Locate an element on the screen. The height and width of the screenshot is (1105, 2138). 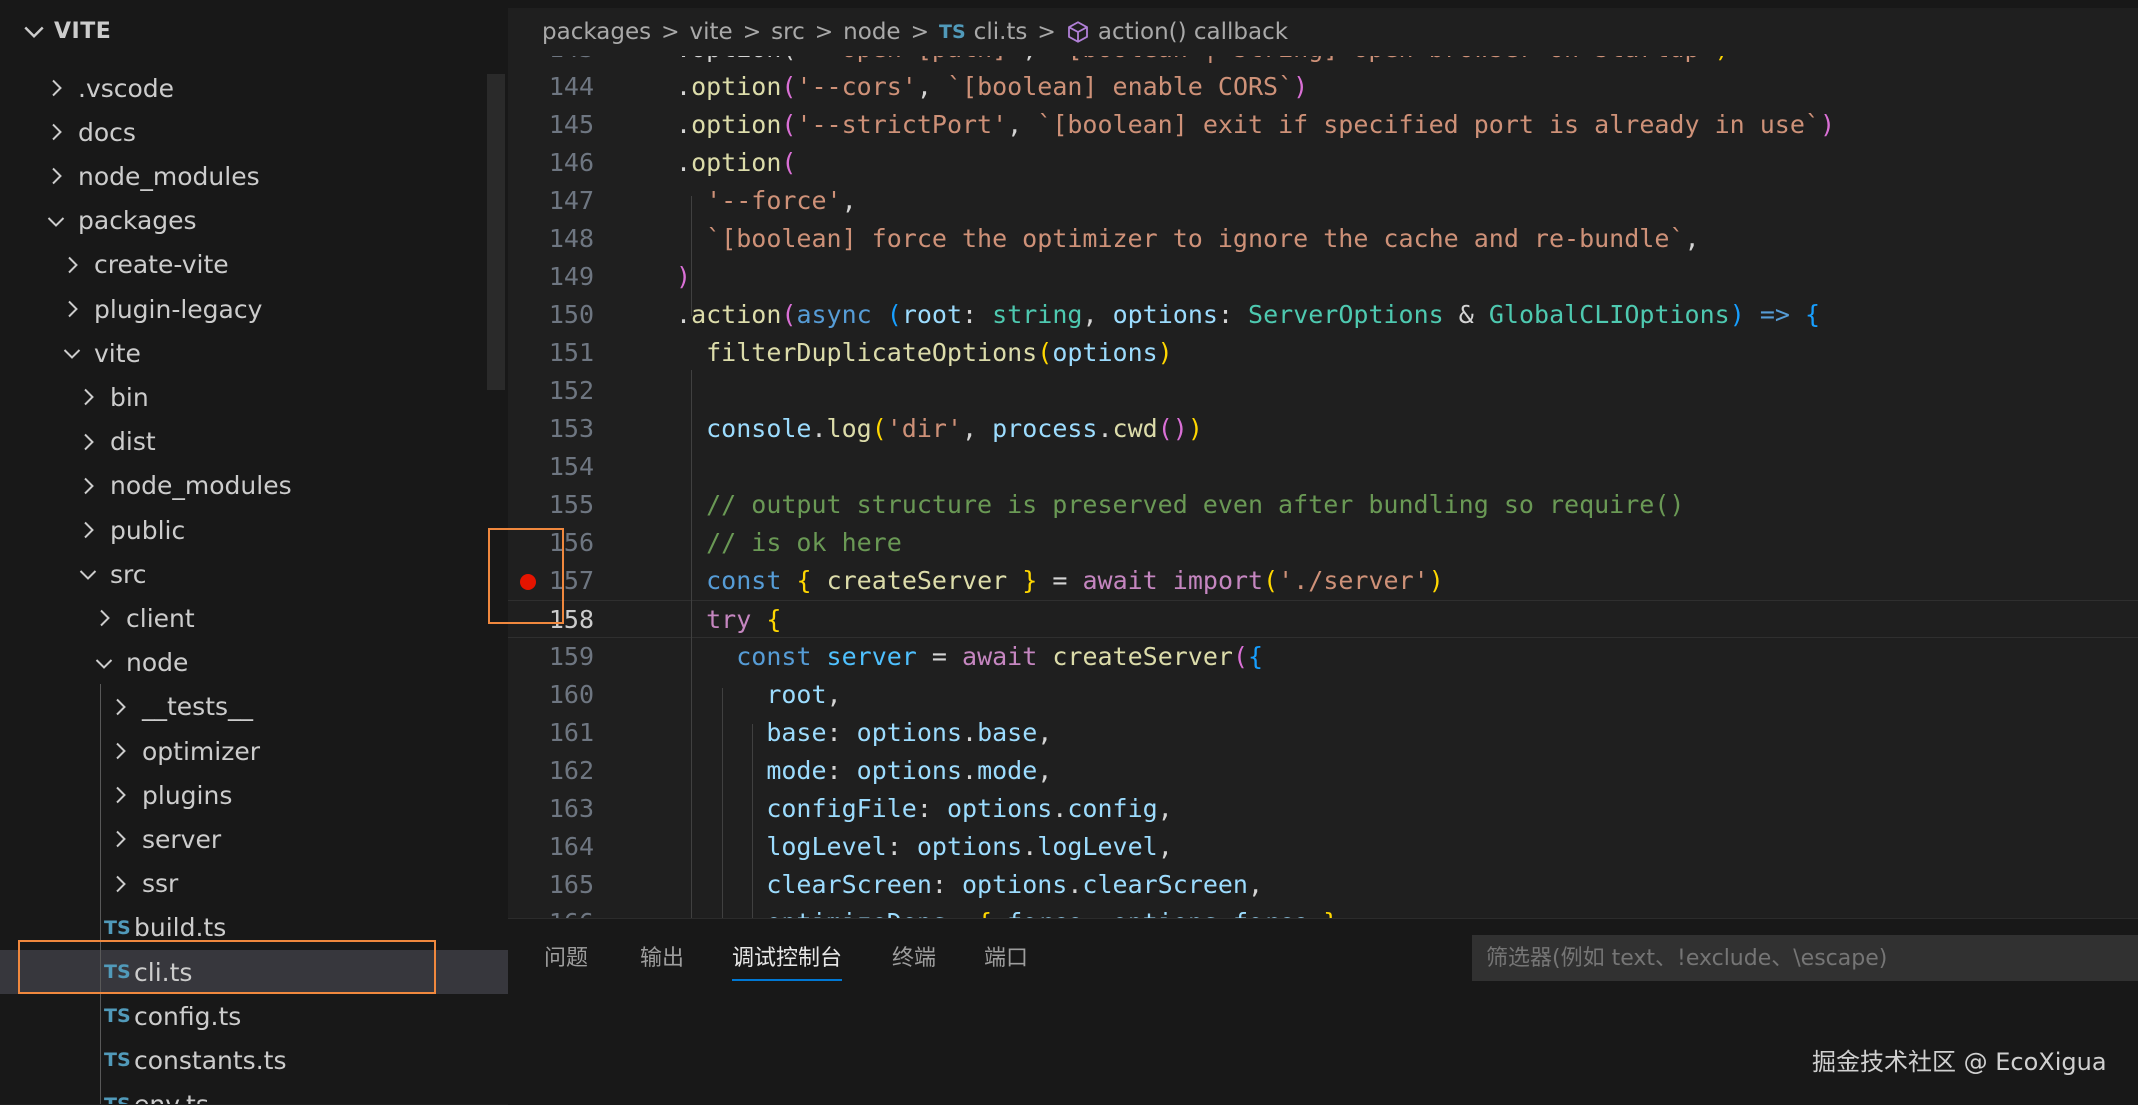
tab-problems: 问题 is located at coordinates (566, 959).